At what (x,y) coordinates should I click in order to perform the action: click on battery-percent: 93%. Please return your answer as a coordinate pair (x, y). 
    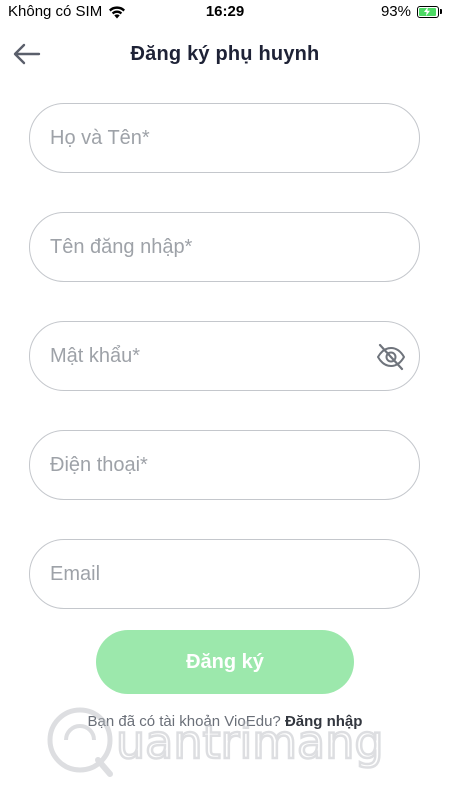
    Looking at the image, I should click on (395, 11).